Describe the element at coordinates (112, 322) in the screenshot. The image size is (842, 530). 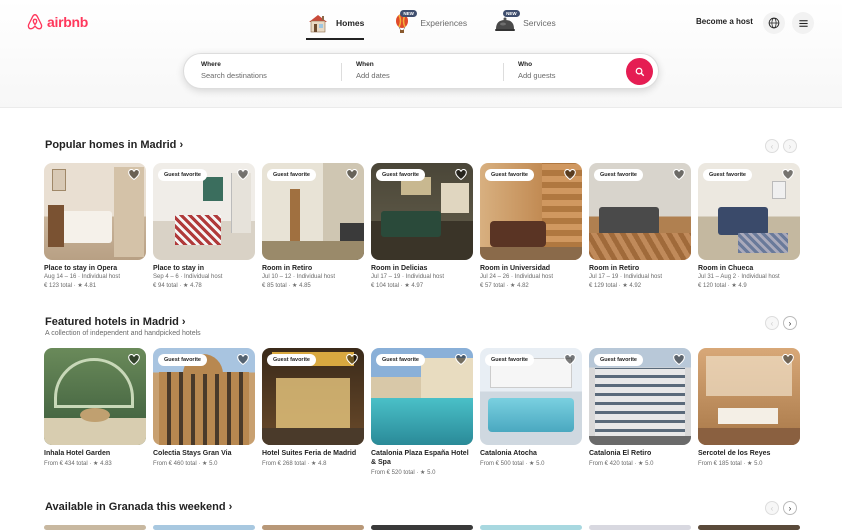
I see `section-title-text: Featured hotels in Madrid` at that location.